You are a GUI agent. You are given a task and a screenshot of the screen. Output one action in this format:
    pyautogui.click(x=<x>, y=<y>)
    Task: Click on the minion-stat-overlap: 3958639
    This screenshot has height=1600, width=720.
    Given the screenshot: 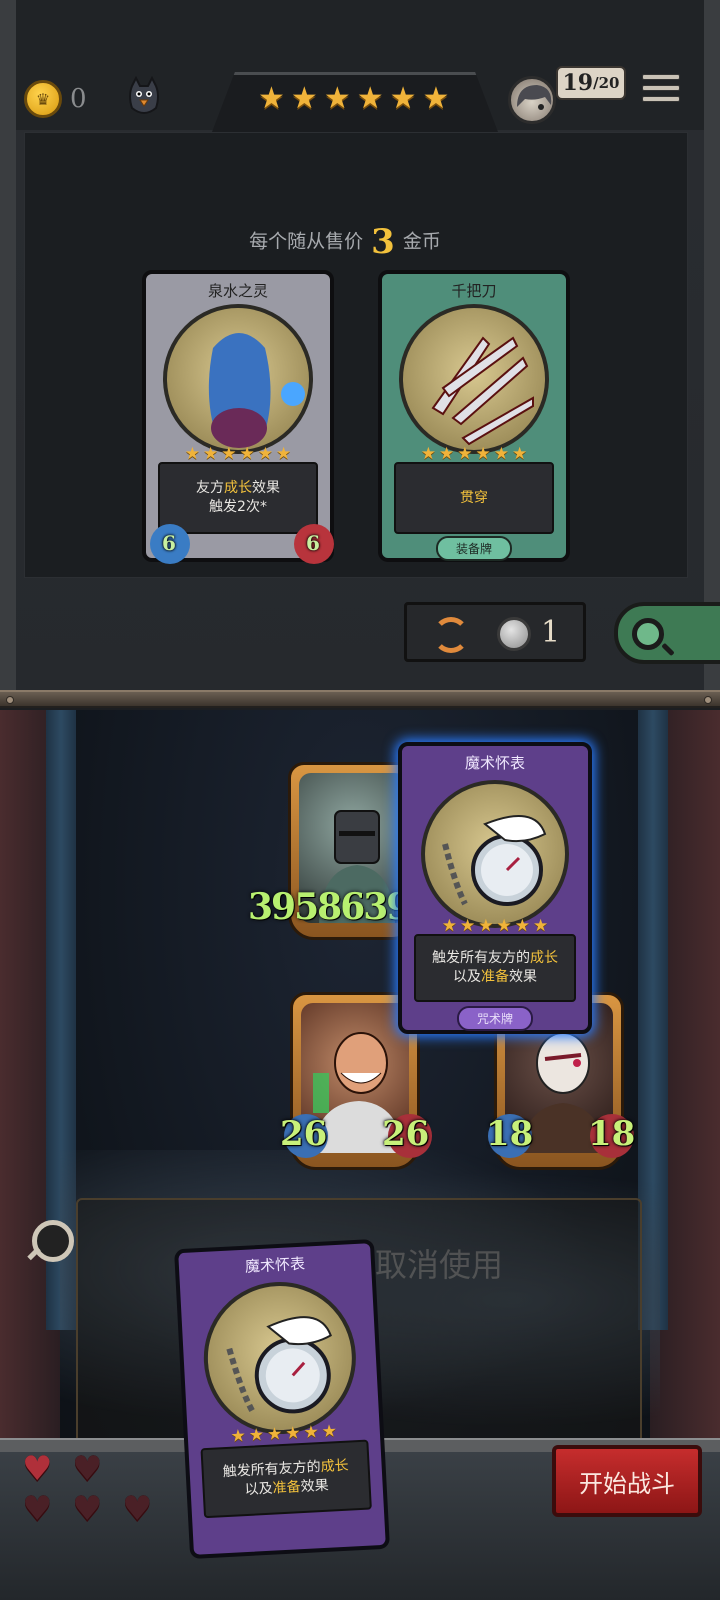 What is the action you would take?
    pyautogui.click(x=329, y=907)
    